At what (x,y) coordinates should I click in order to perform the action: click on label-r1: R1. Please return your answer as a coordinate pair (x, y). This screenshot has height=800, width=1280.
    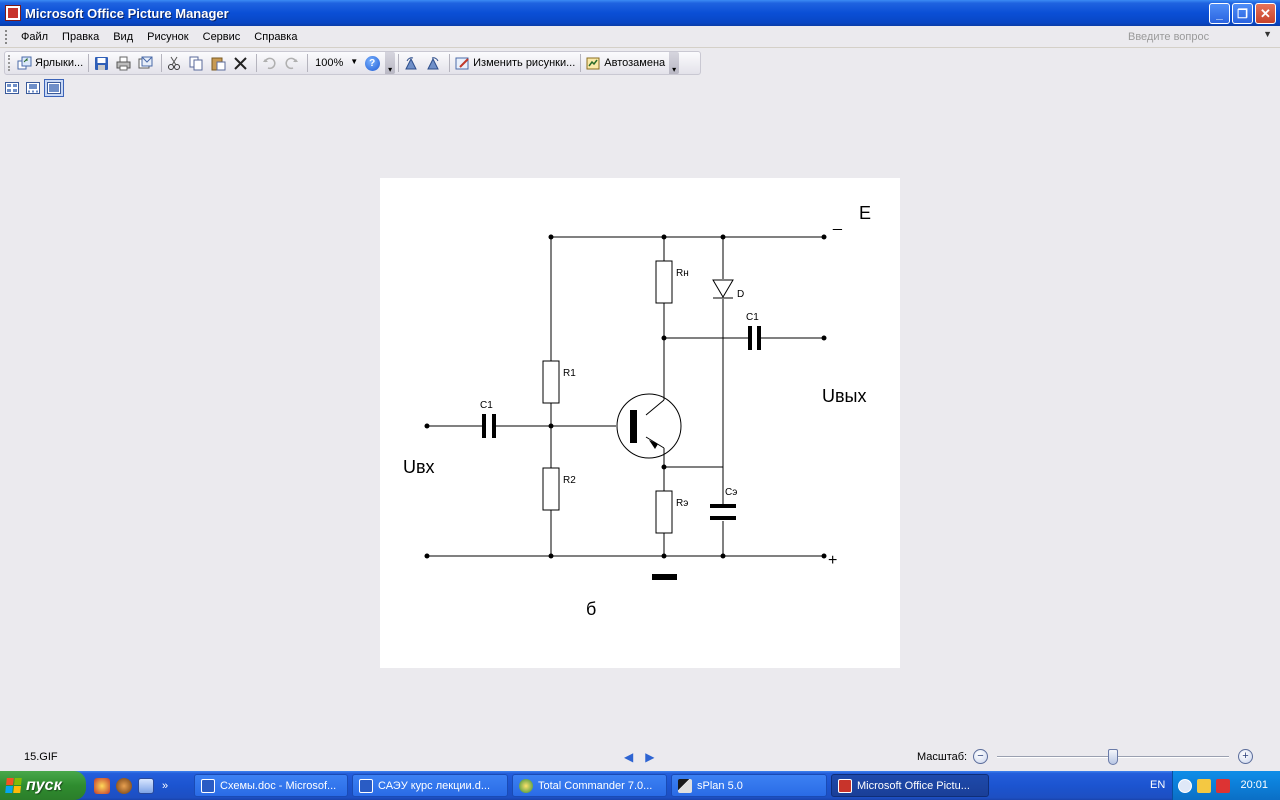
    Looking at the image, I should click on (569, 373).